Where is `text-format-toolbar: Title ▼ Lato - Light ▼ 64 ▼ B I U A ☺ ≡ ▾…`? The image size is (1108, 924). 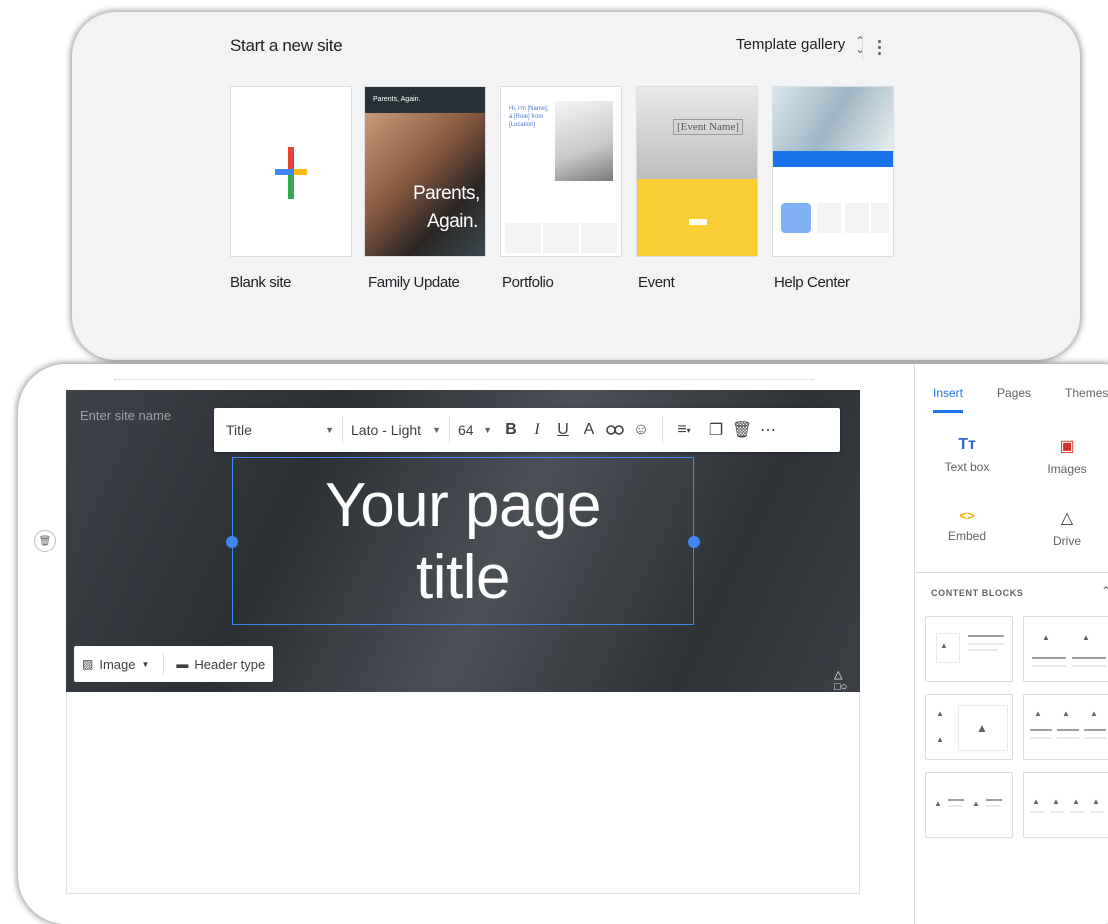 text-format-toolbar: Title ▼ Lato - Light ▼ 64 ▼ B I U A ☺ ≡ ▾… is located at coordinates (527, 430).